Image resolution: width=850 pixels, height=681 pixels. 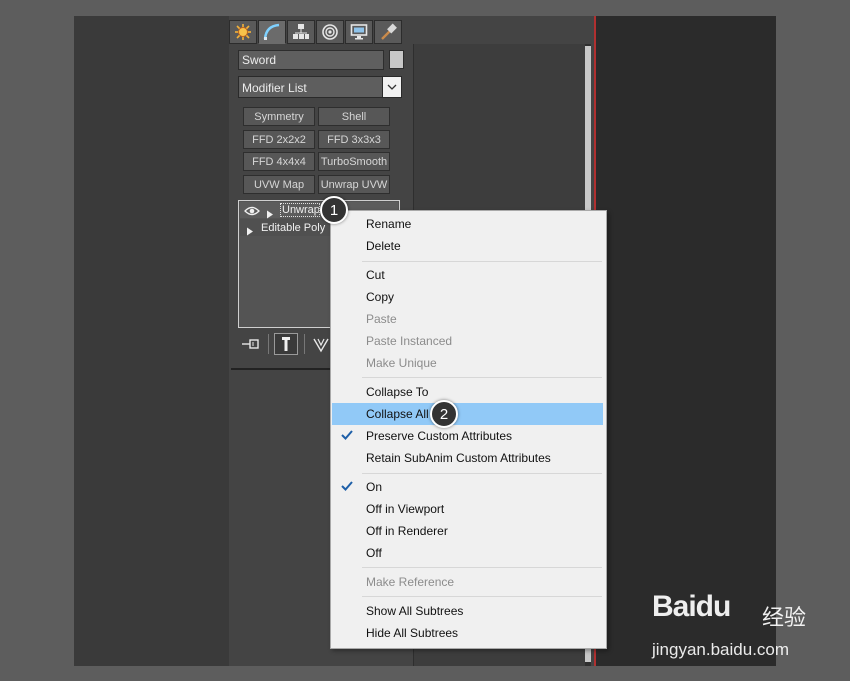 I want to click on stack-item-label: Unwrap UVW, so click(x=300, y=210).